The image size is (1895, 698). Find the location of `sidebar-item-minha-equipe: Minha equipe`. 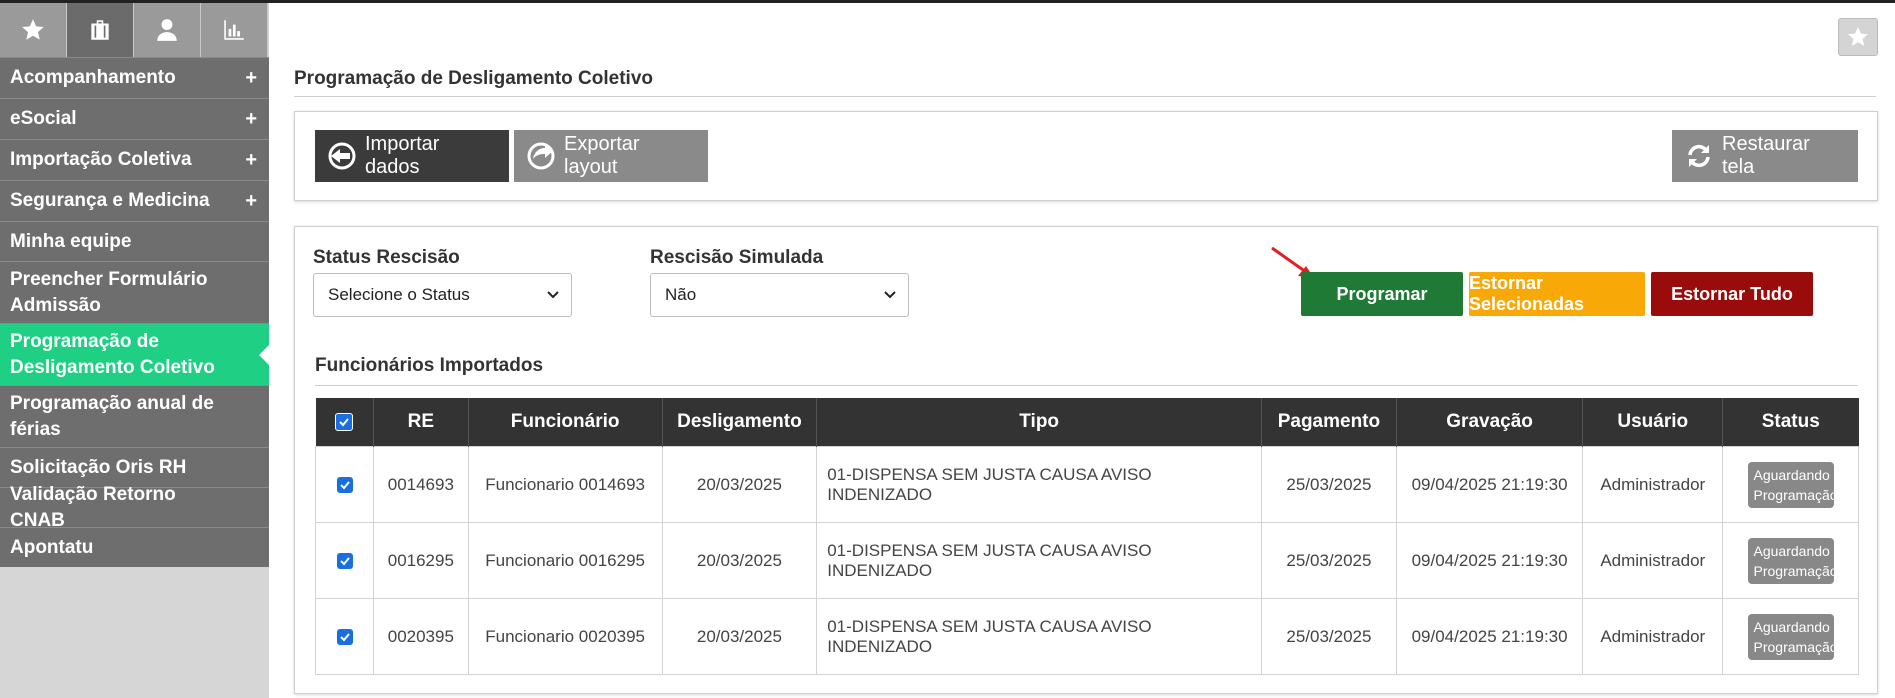

sidebar-item-minha-equipe: Minha equipe is located at coordinates (134, 241).